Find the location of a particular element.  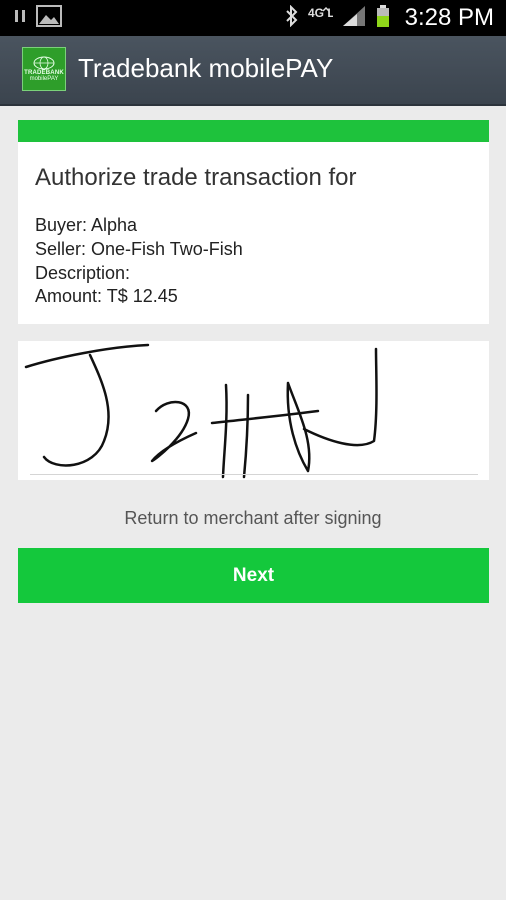

buyer-label: Buyer: Alpha is located at coordinates (86, 225).